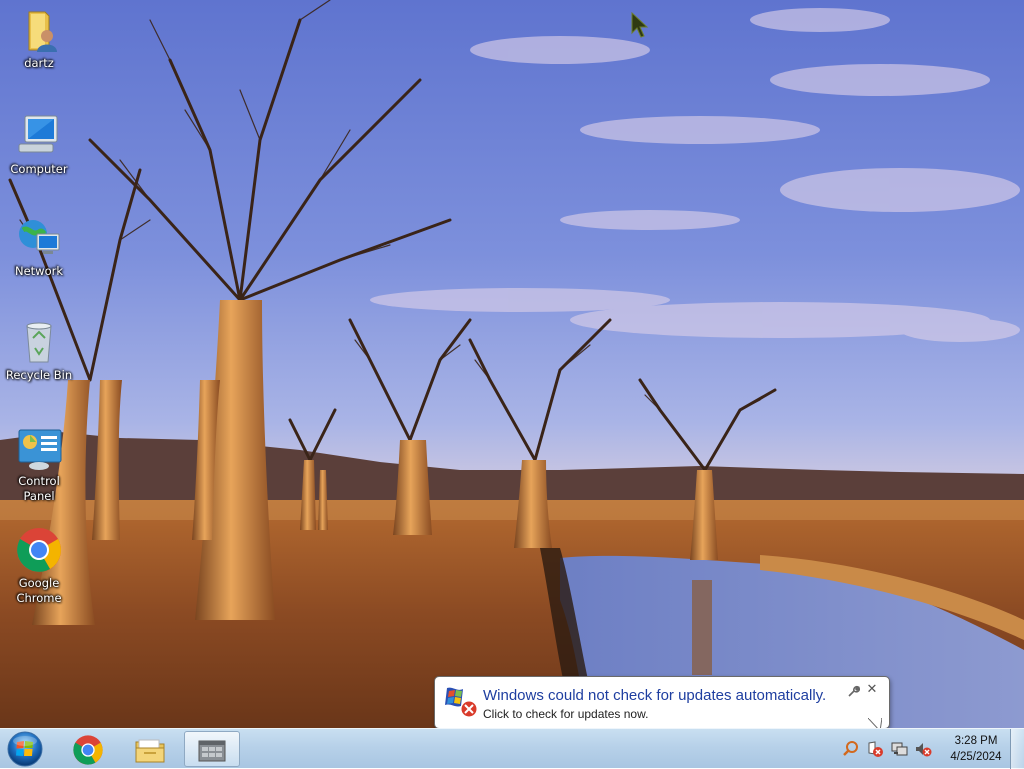 Image resolution: width=1024 pixels, height=769 pixels. Describe the element at coordinates (39, 583) in the screenshot. I see `desktop-icon-label-line1: Google` at that location.